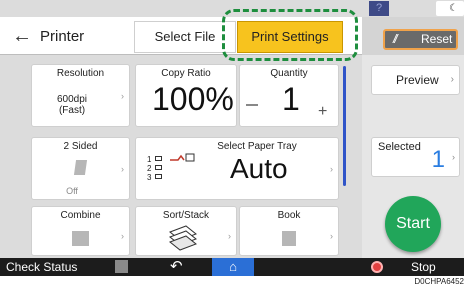 The width and height of the screenshot is (464, 292). Describe the element at coordinates (377, 267) in the screenshot. I see `stop-icon` at that location.